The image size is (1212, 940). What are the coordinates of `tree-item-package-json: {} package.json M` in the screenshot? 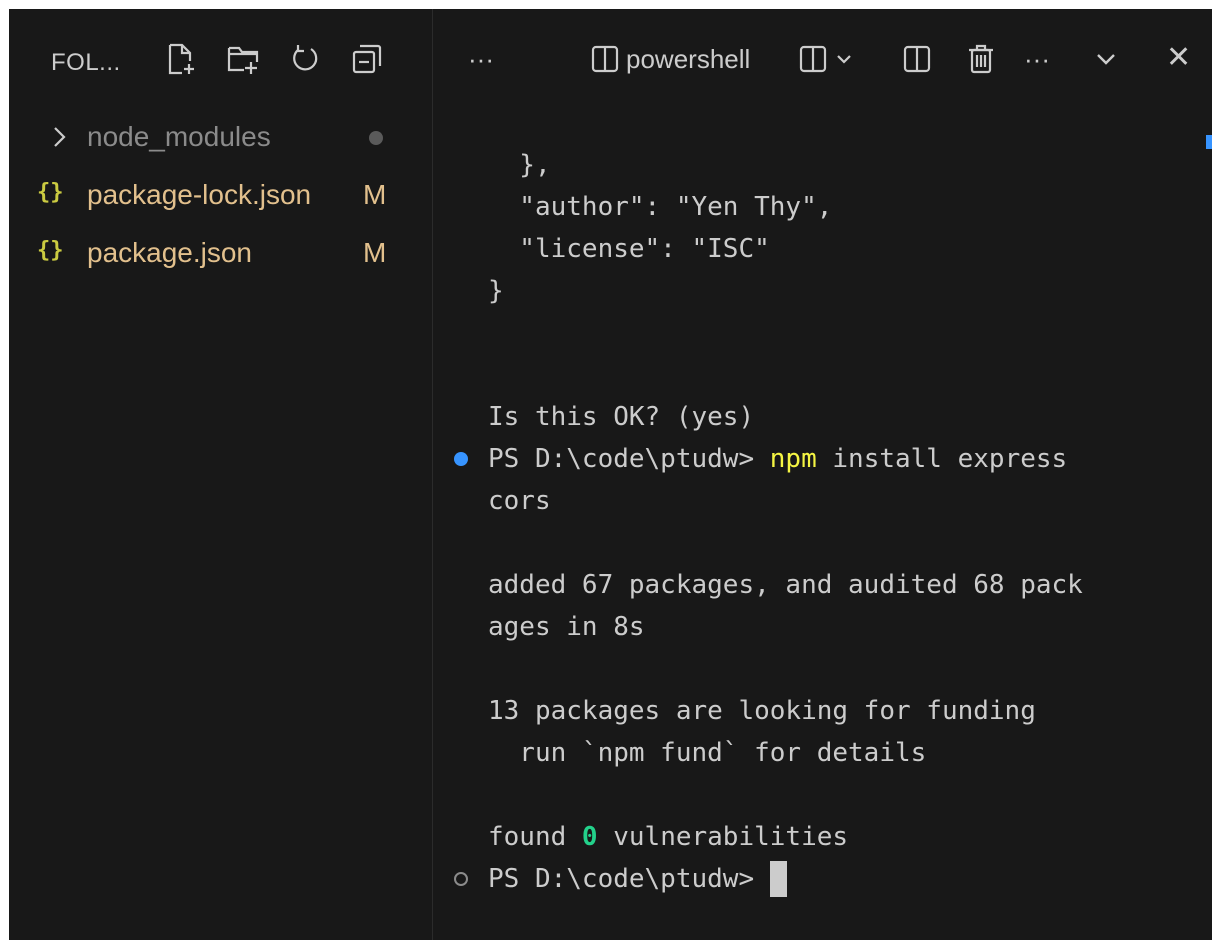 It's located at (221, 254).